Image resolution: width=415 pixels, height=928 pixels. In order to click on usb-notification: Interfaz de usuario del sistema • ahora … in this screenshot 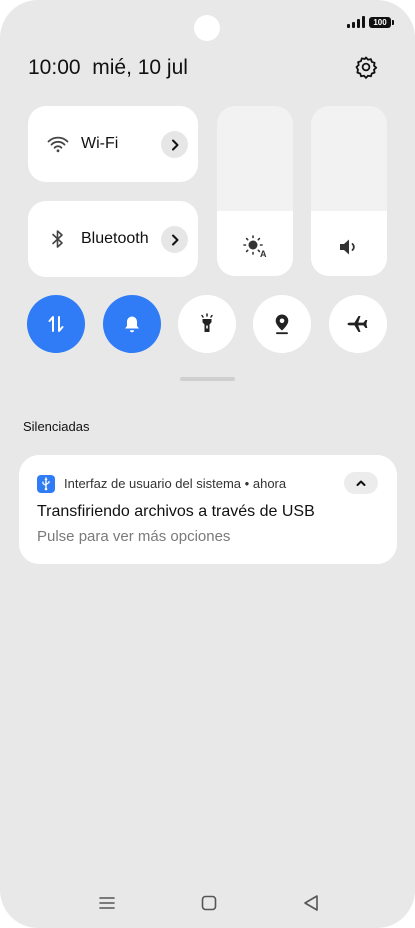, I will do `click(208, 509)`.